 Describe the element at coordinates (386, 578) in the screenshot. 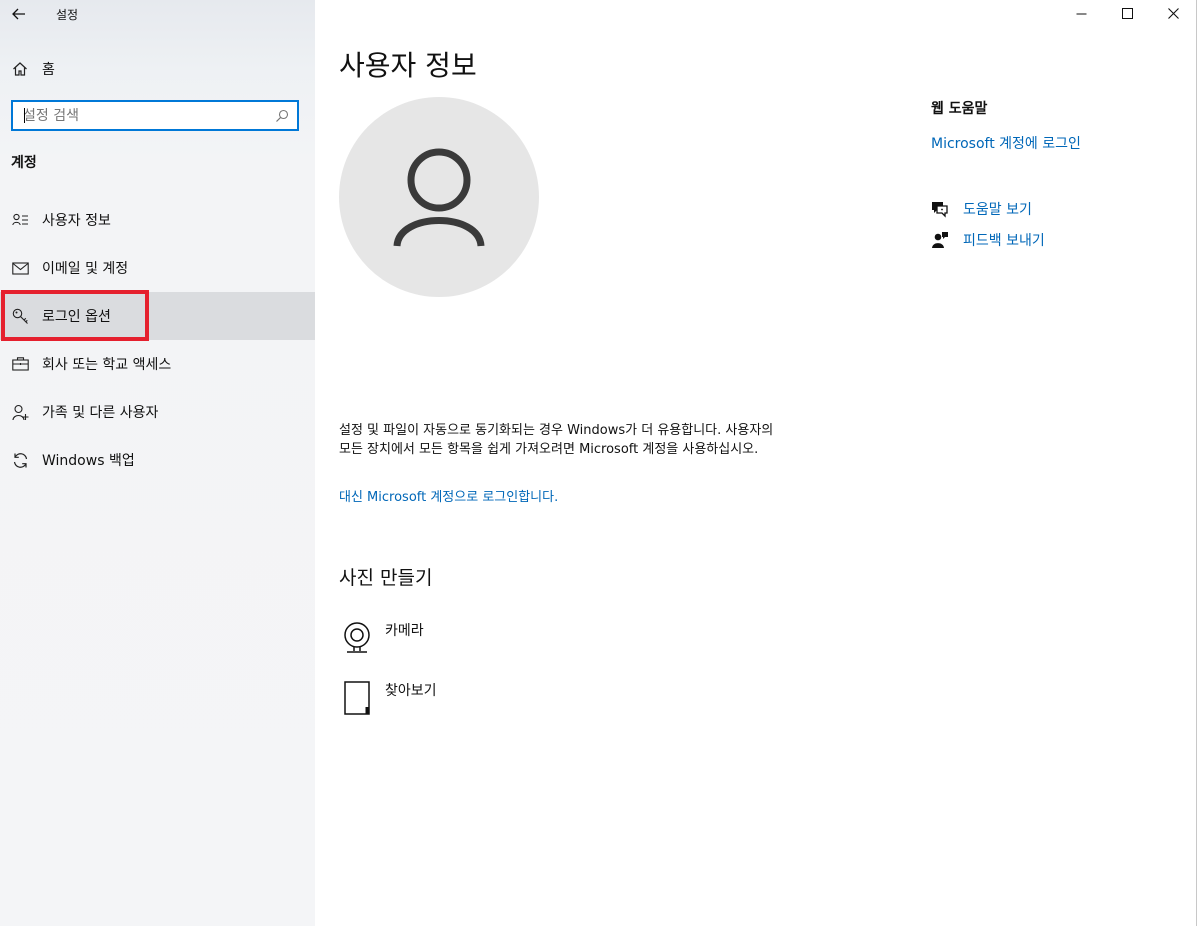

I see `photo-section-title: 사진 만들기` at that location.